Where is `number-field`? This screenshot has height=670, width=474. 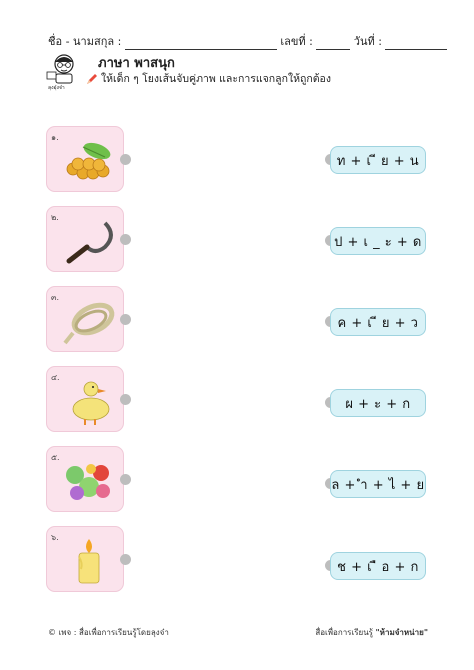 number-field is located at coordinates (333, 49).